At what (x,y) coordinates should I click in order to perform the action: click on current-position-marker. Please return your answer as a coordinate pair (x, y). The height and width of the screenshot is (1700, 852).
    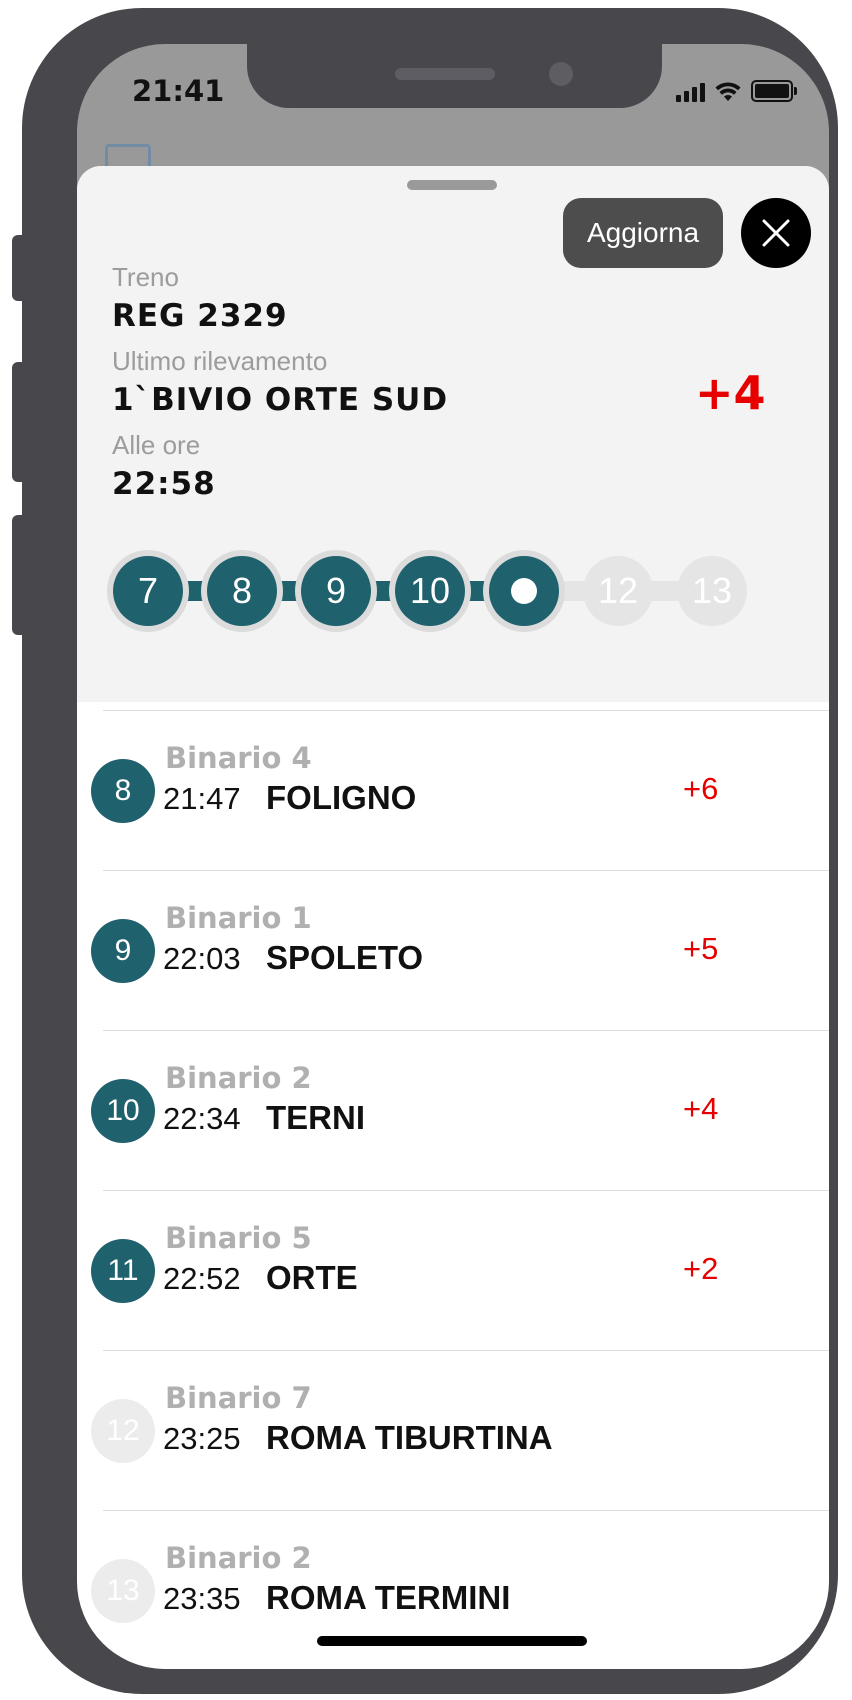
    Looking at the image, I should click on (524, 591).